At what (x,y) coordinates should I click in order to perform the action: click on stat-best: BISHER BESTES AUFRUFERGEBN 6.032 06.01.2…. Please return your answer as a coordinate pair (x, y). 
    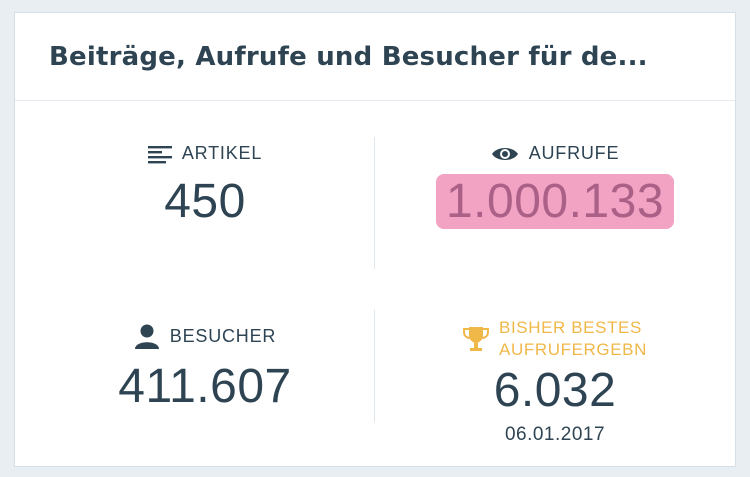
    Looking at the image, I should click on (555, 381).